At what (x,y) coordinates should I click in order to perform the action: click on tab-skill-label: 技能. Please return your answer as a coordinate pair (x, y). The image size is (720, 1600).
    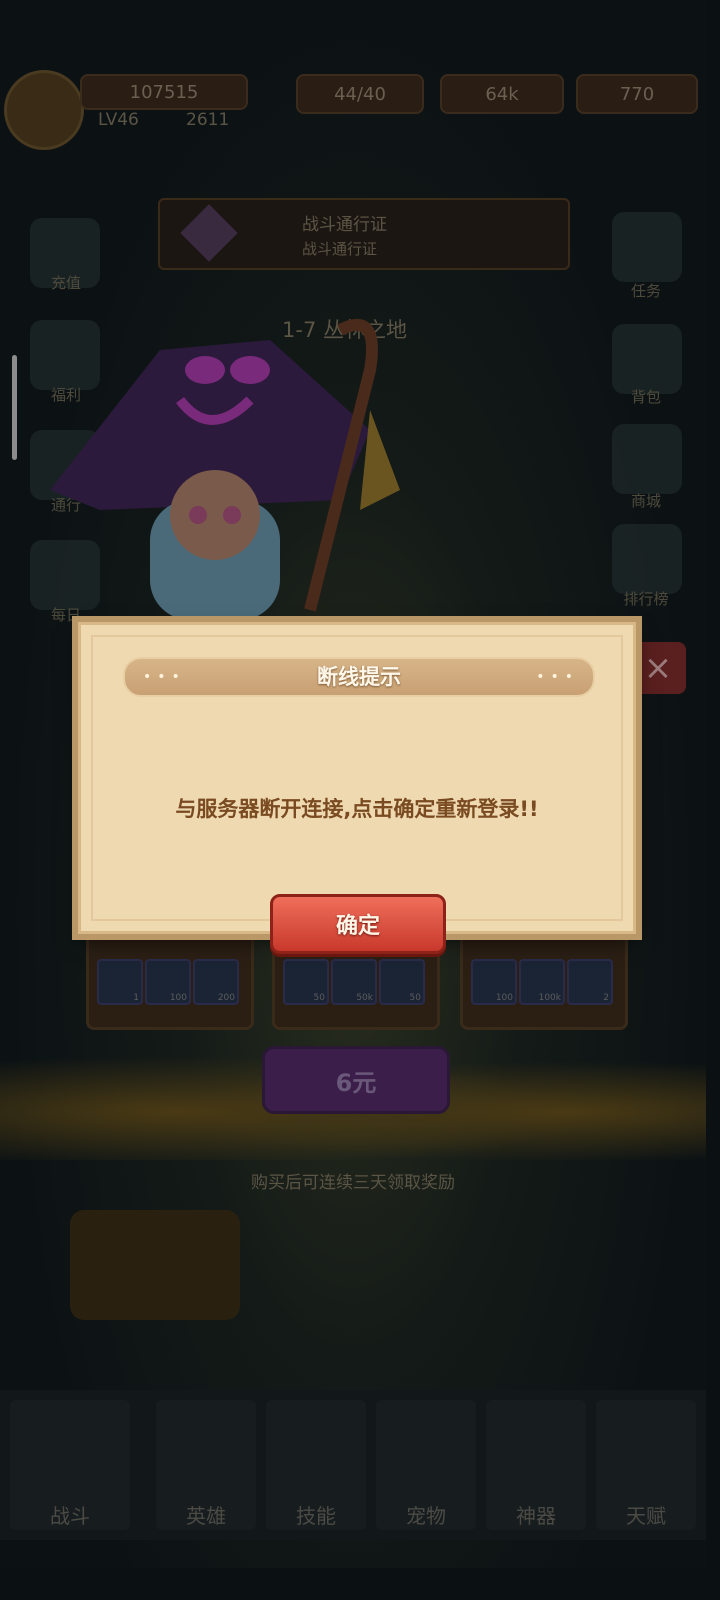
    Looking at the image, I should click on (316, 1516).